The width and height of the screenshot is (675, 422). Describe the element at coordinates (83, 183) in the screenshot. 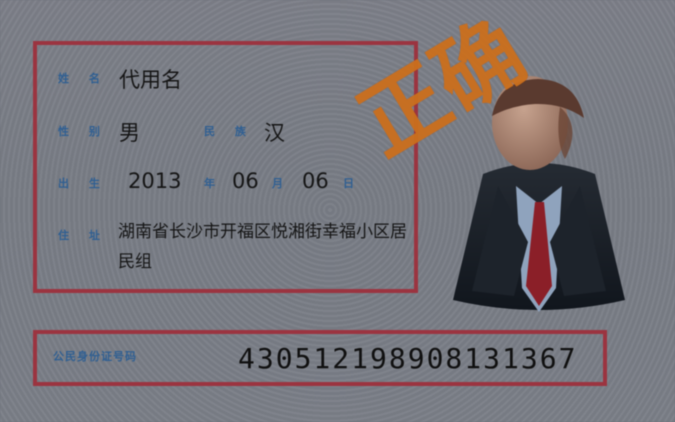

I see `birth-label: 出 生` at that location.